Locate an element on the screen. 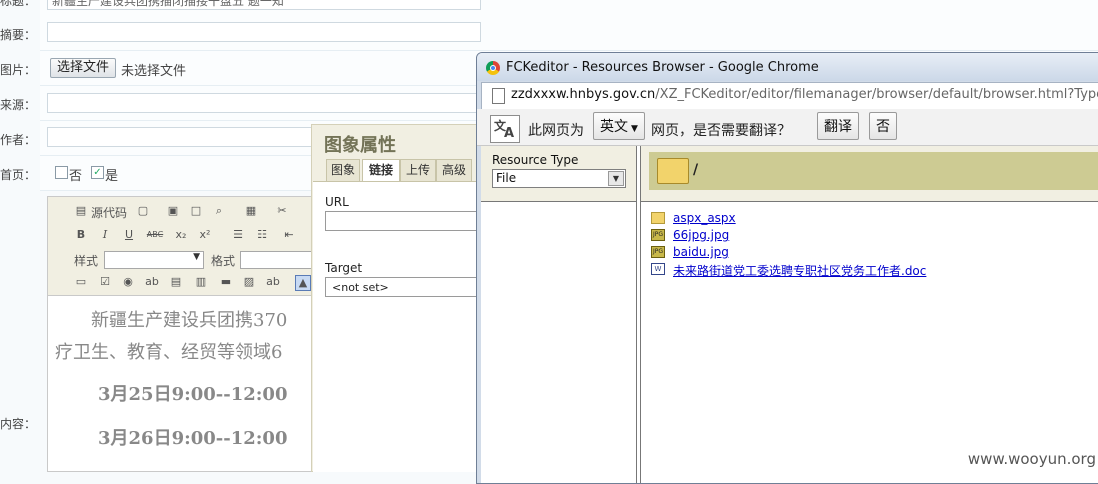 This screenshot has height=484, width=1098. file-link: aspx_aspx is located at coordinates (704, 218).